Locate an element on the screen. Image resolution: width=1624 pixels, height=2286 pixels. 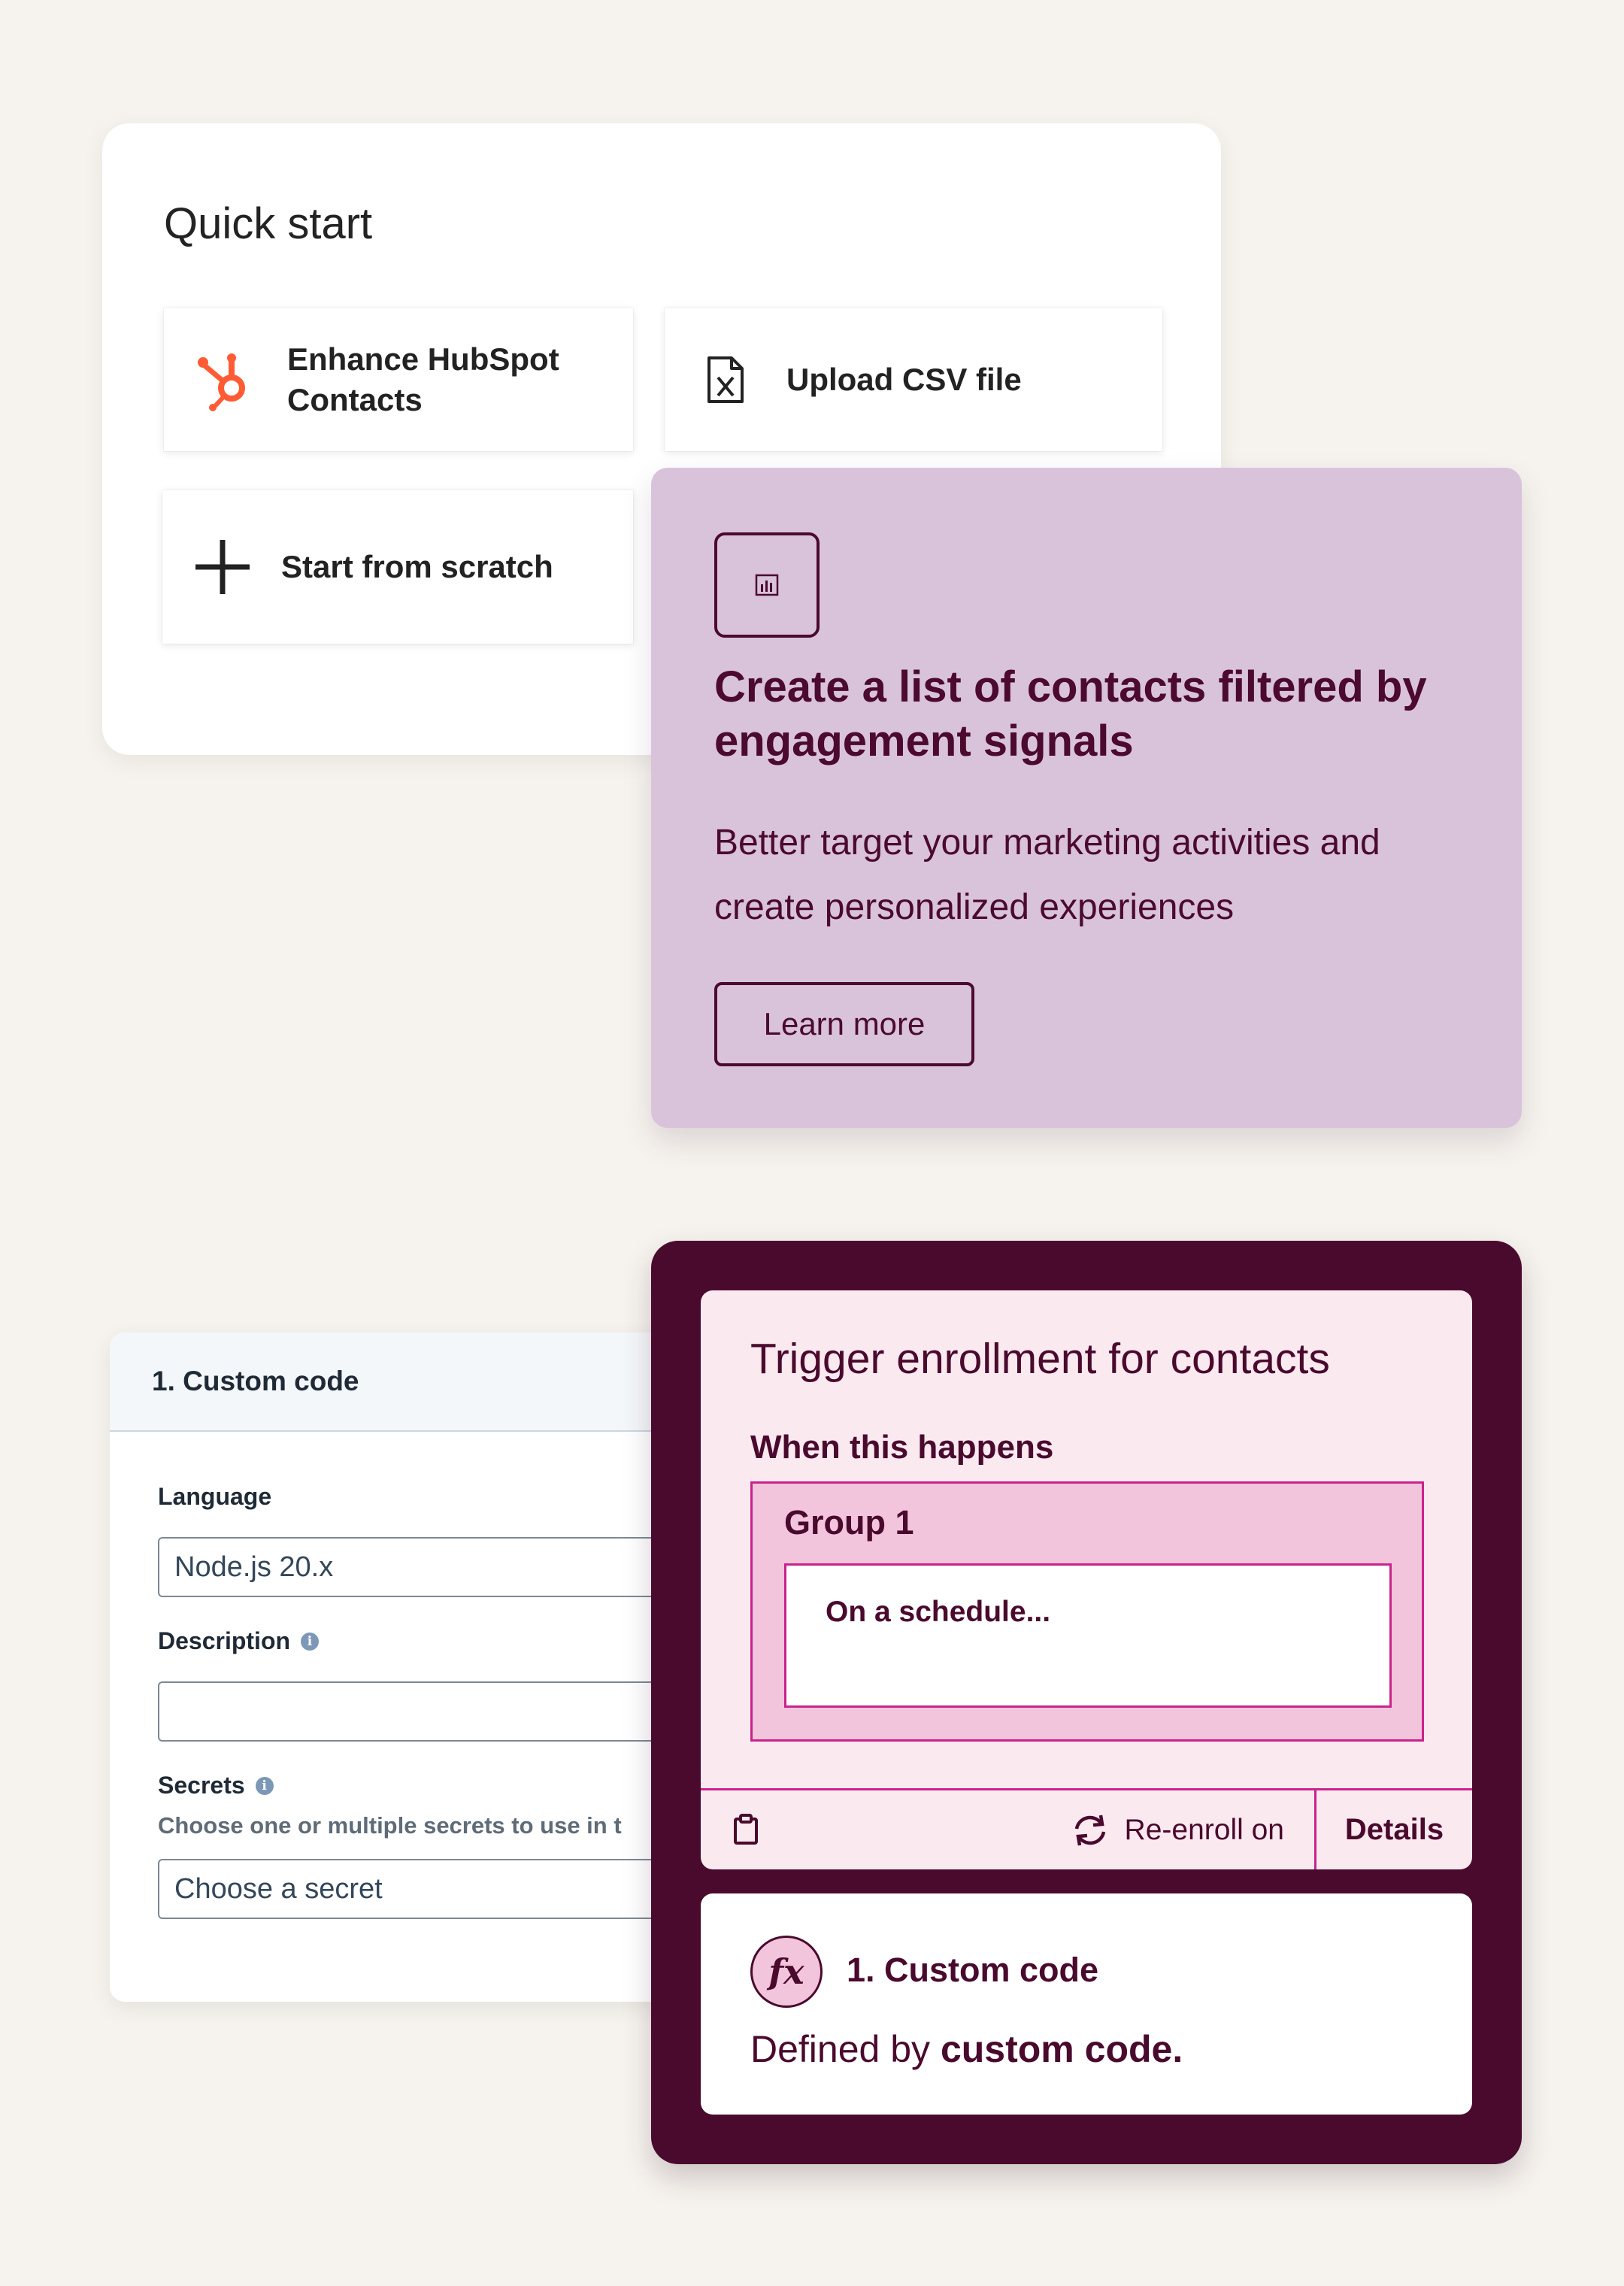
reenroll-label: Re-enroll on is located at coordinates (1204, 1830).